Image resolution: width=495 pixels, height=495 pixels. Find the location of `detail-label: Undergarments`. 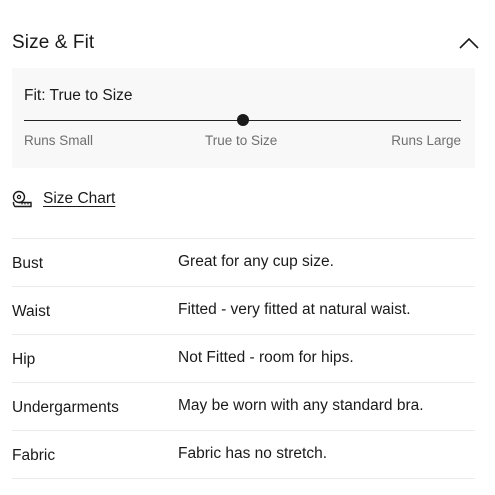

detail-label: Undergarments is located at coordinates (65, 407).